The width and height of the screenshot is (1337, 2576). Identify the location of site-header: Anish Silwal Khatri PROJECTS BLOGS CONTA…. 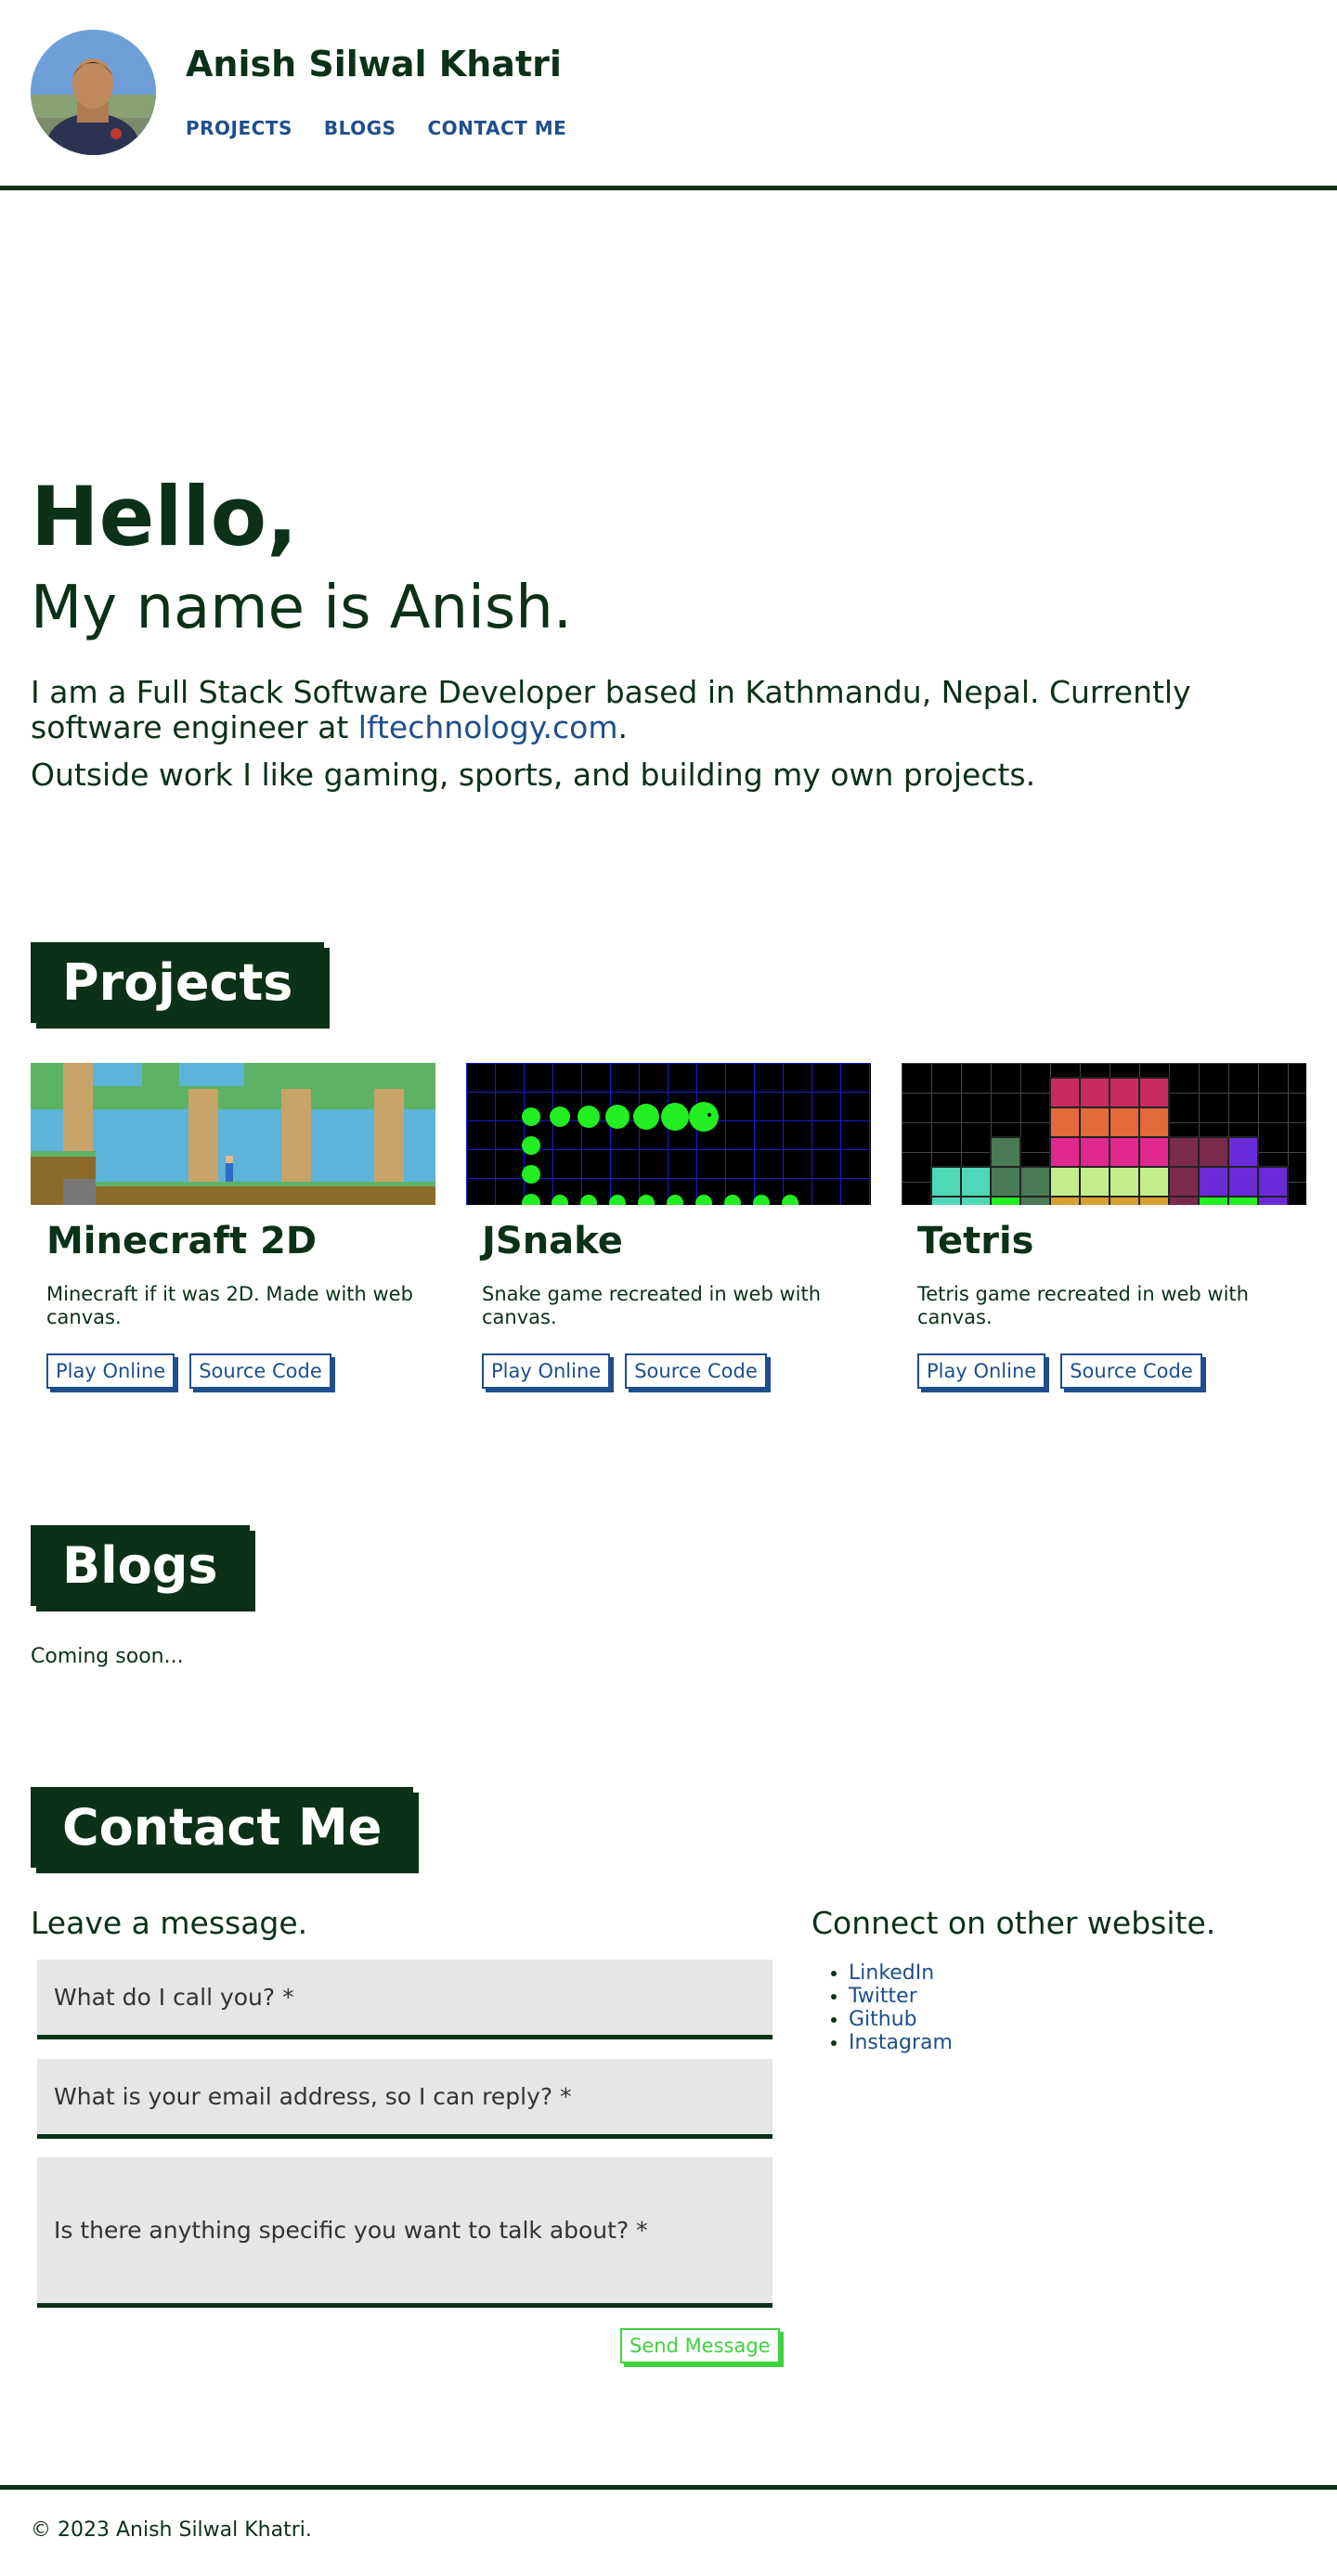
(668, 95).